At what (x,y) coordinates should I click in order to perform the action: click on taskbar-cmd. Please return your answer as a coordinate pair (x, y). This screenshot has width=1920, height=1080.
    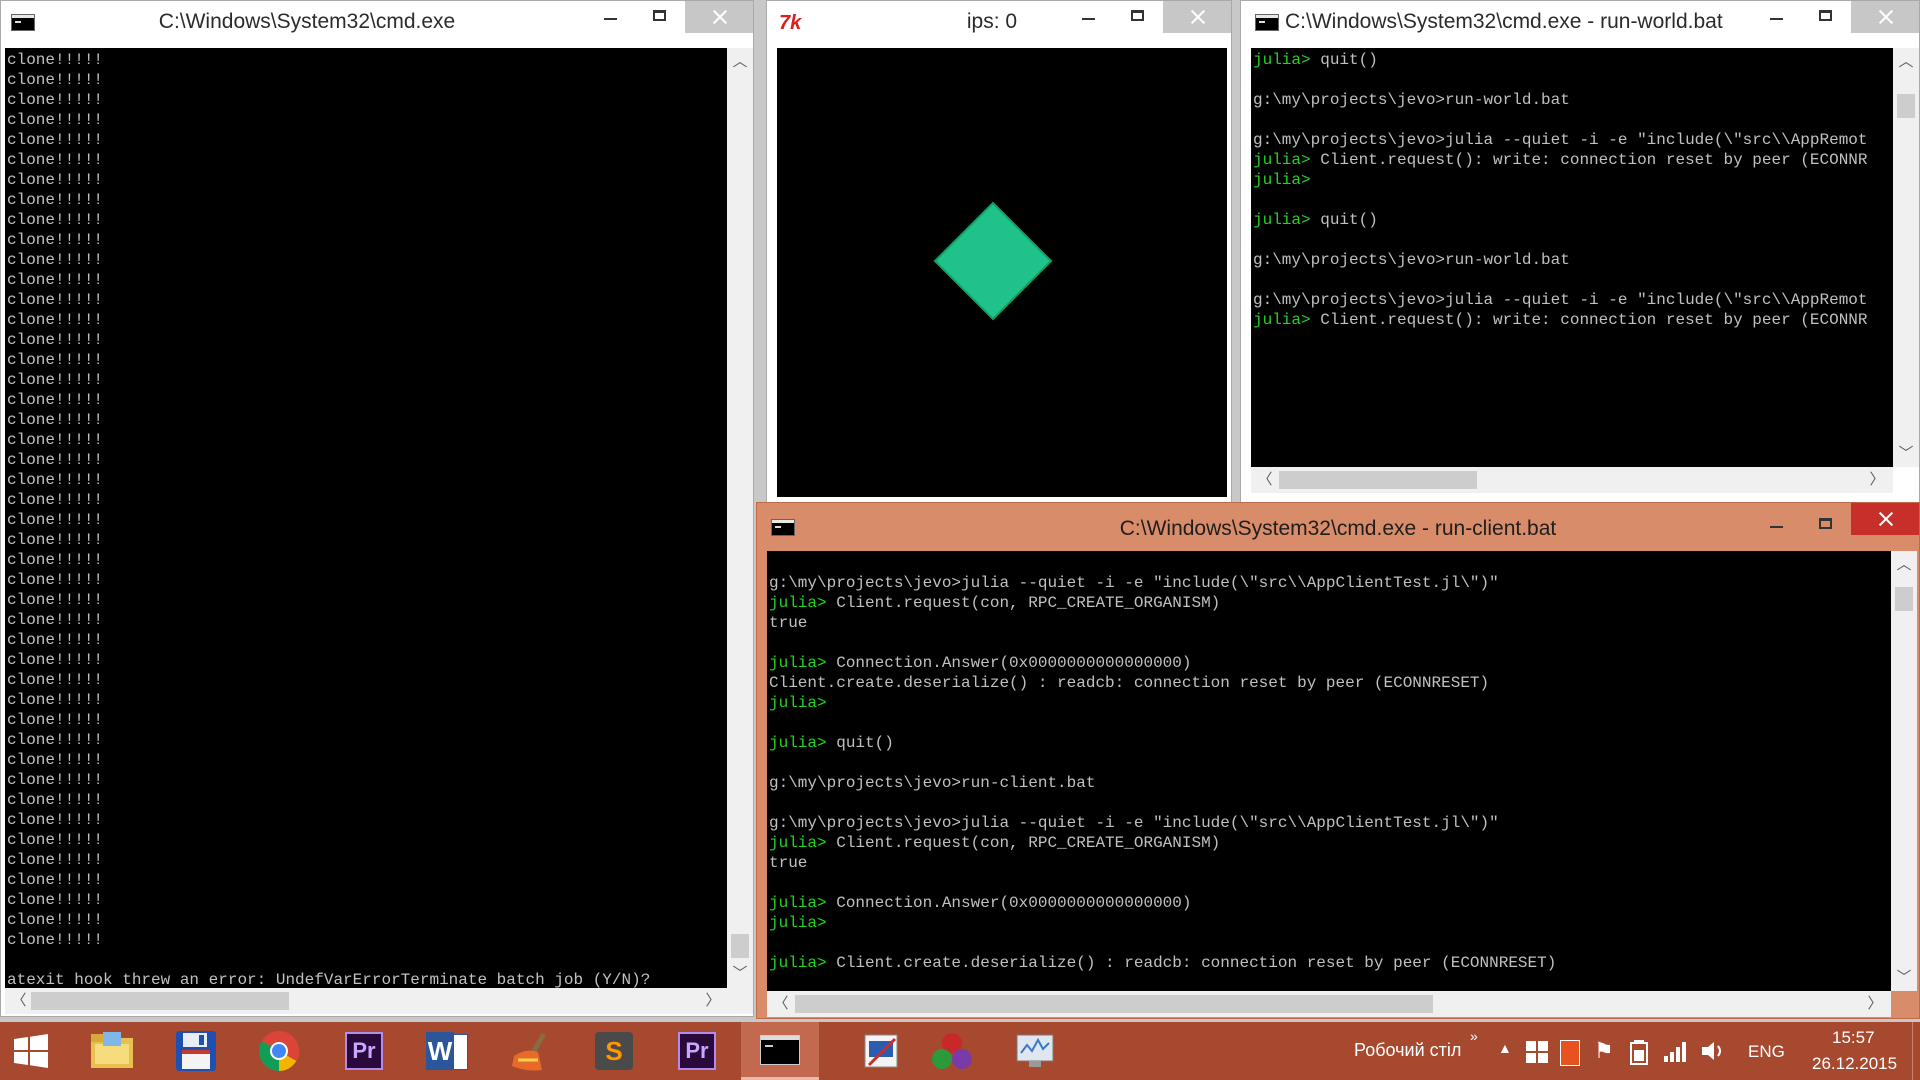
    Looking at the image, I should click on (780, 1051).